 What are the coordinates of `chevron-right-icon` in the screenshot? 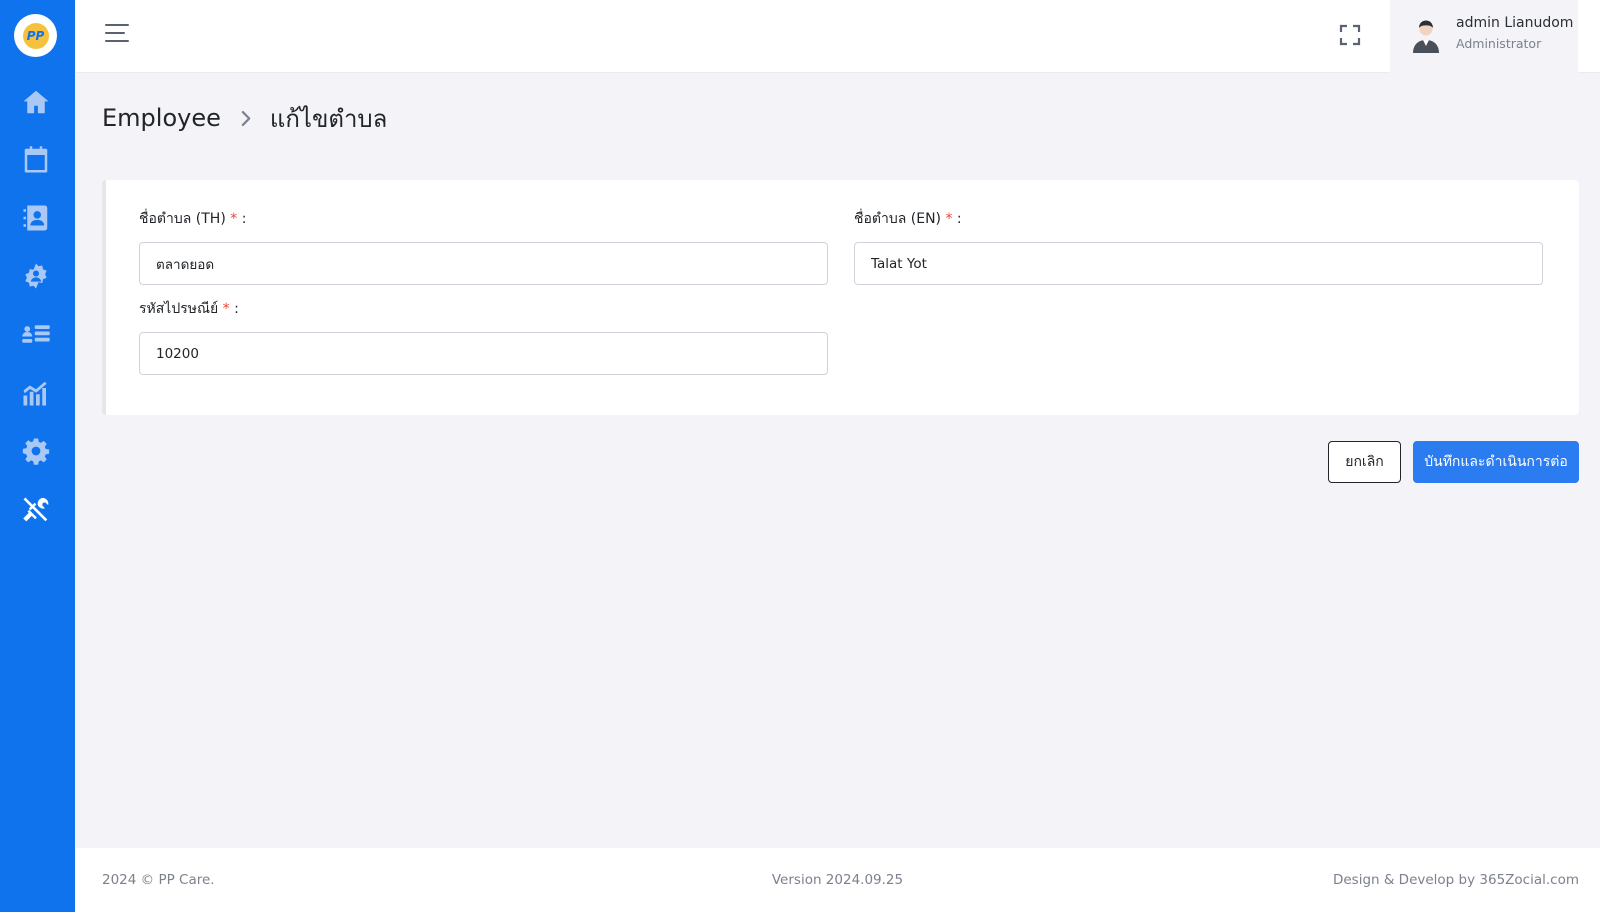 It's located at (246, 118).